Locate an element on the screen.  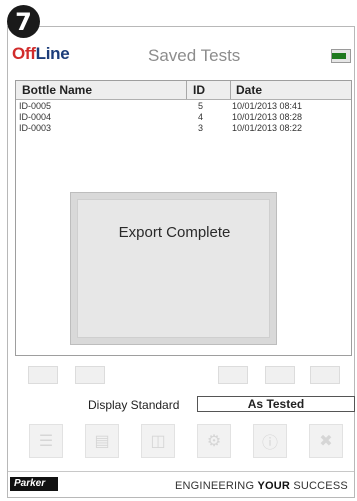
cell-bottle-name: ID-0003 is located at coordinates (35, 128).